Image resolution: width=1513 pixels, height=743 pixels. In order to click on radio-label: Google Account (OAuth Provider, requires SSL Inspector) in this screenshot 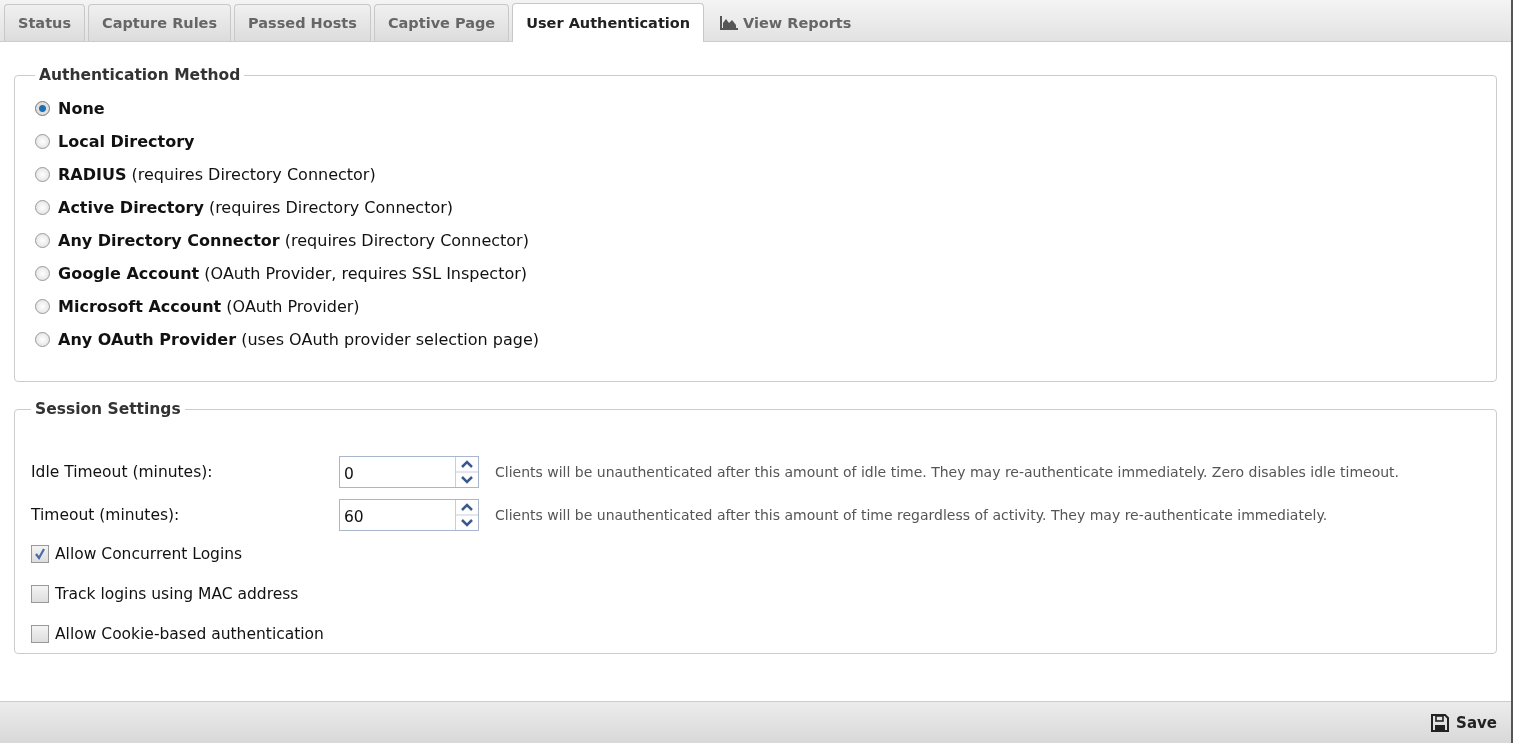, I will do `click(292, 274)`.